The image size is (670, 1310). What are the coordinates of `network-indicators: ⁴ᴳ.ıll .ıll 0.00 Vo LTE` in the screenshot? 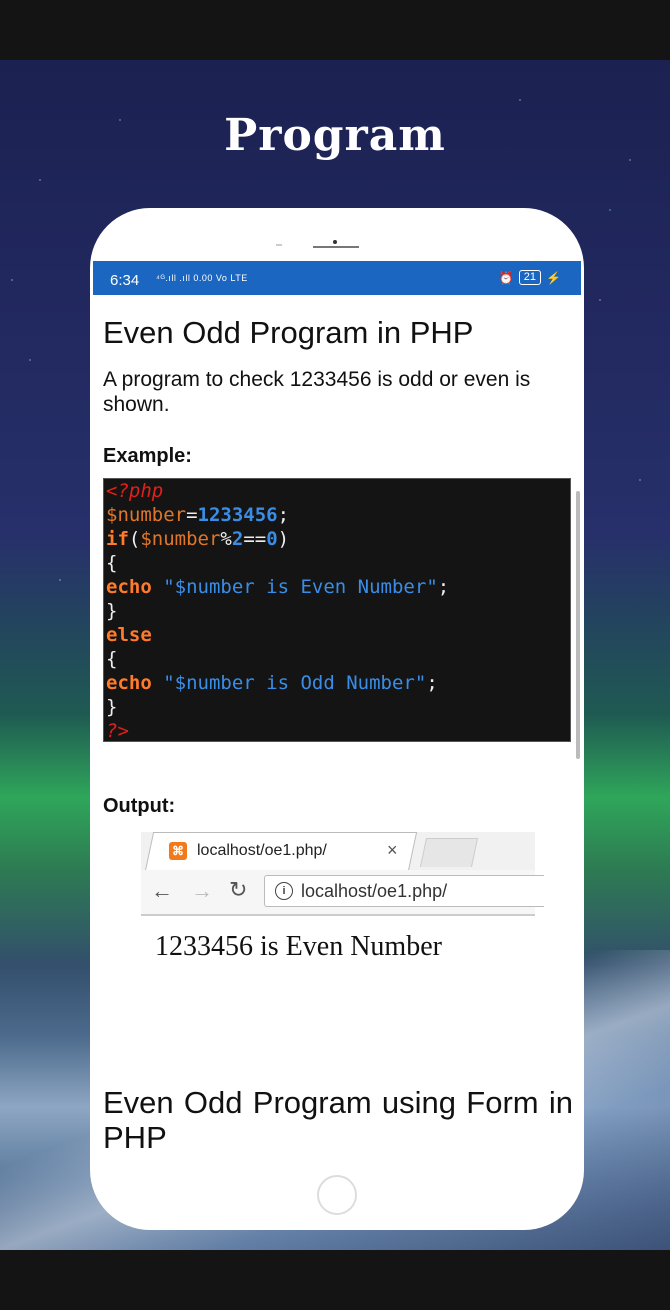 It's located at (202, 278).